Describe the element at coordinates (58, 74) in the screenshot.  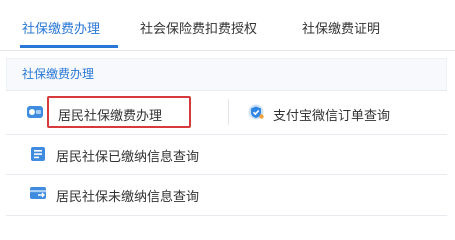
I see `section-title: 社保缴费办理` at that location.